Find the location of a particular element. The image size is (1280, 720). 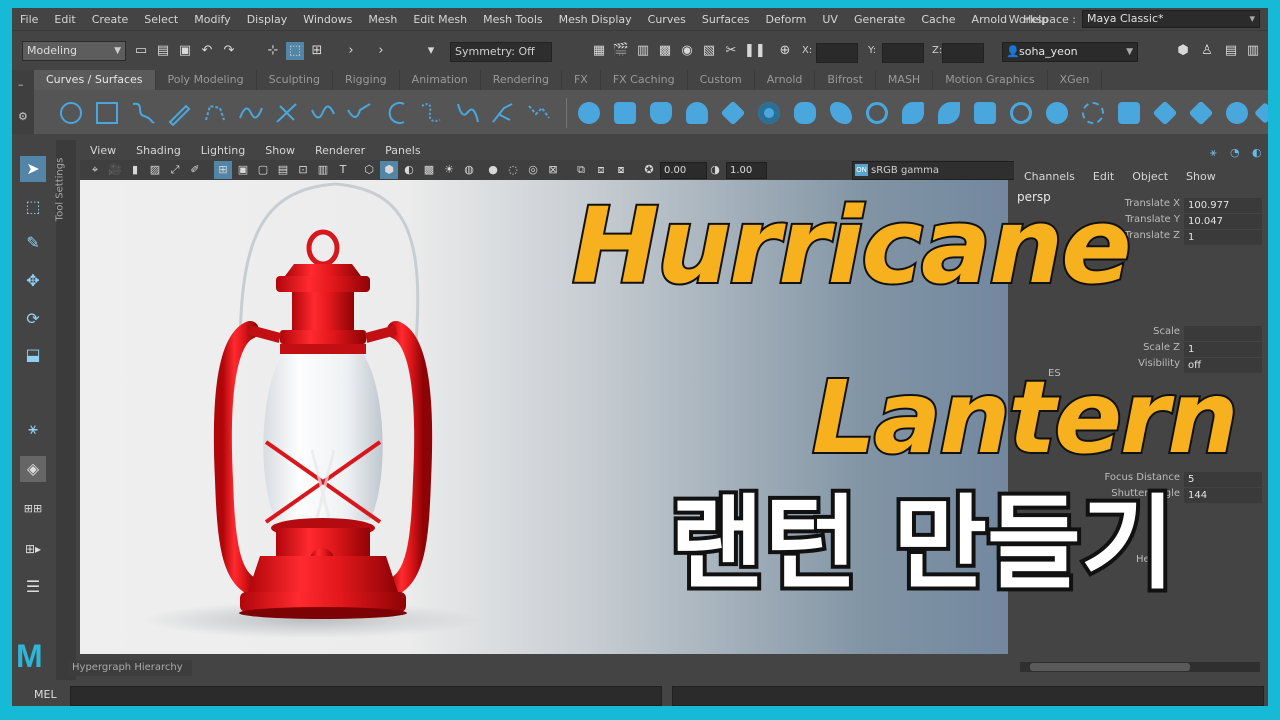

viewport-menu-view: View is located at coordinates (103, 150).